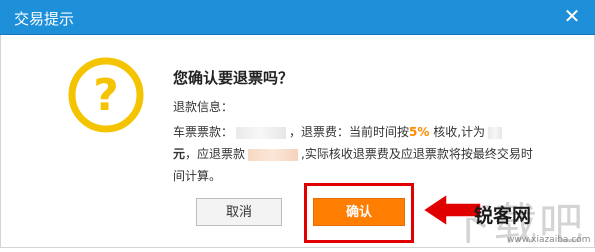 The height and width of the screenshot is (252, 595). Describe the element at coordinates (233, 78) in the screenshot. I see `confirm-question: 您确认要退票吗？` at that location.